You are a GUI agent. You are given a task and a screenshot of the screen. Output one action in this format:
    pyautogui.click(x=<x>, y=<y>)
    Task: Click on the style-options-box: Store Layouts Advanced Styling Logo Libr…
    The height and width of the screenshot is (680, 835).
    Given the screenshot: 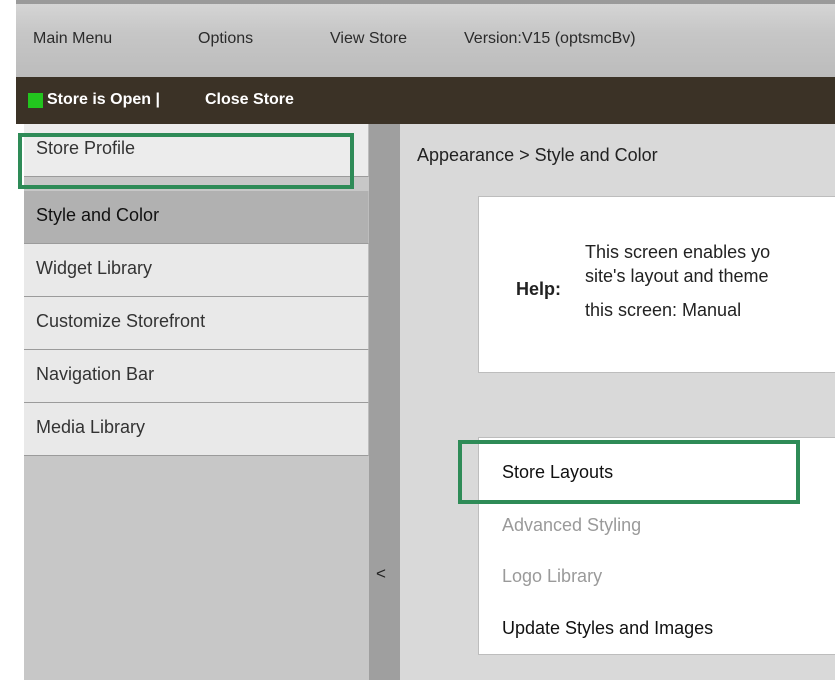 What is the action you would take?
    pyautogui.click(x=656, y=546)
    